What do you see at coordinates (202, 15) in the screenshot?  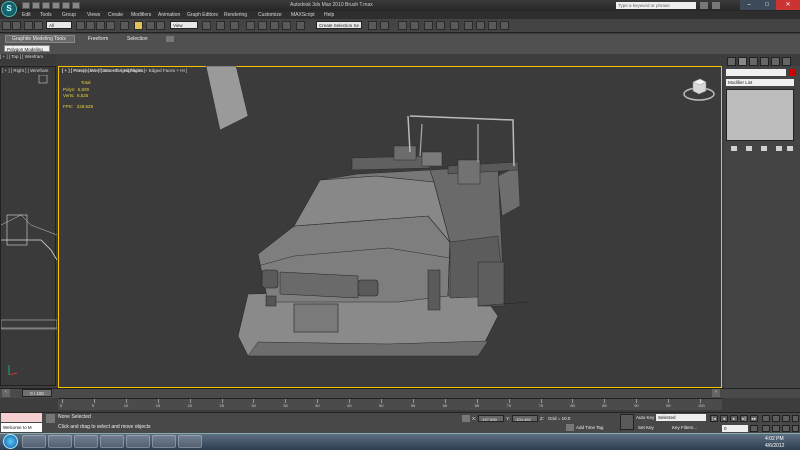 I see `menu-graph-editors: Graph Editors` at bounding box center [202, 15].